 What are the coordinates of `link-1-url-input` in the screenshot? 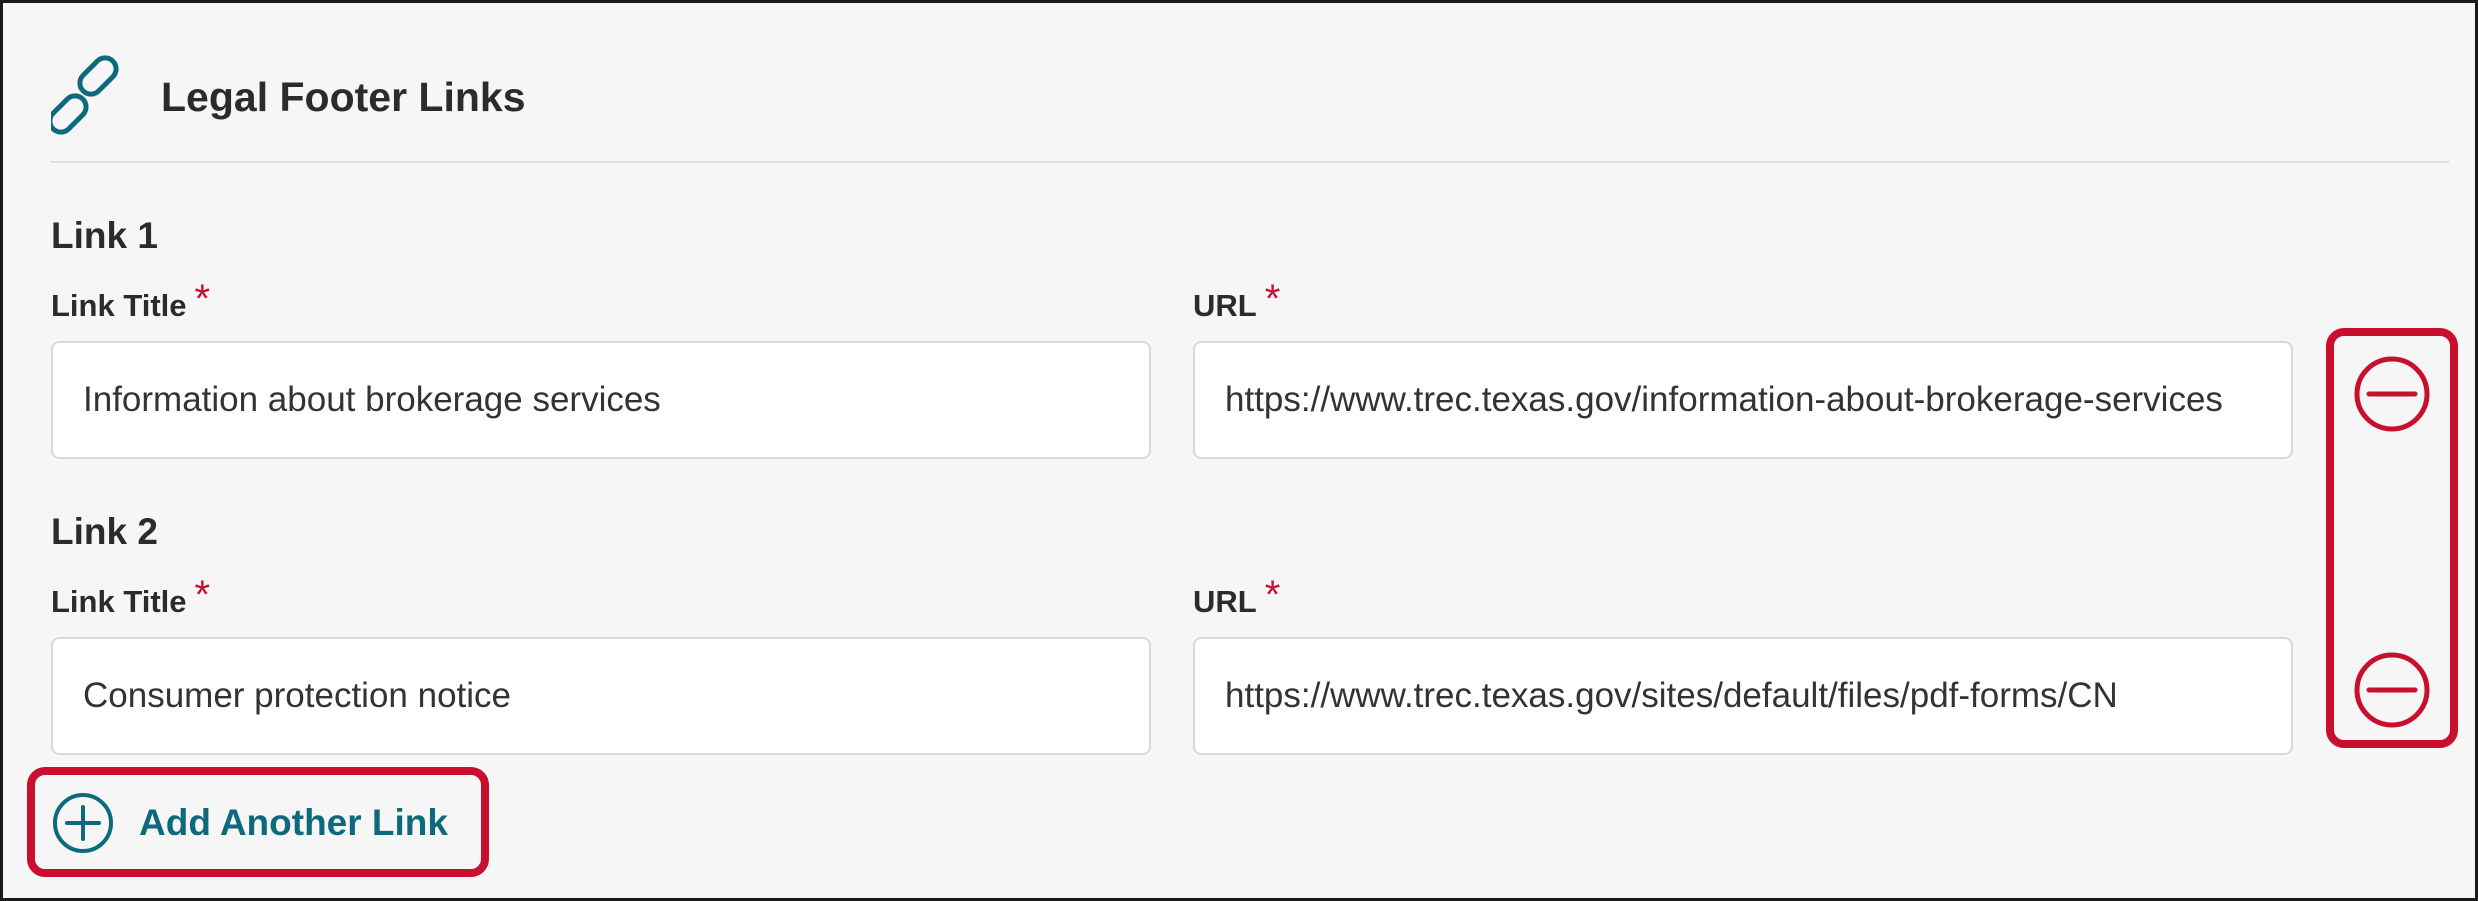 It's located at (1743, 400).